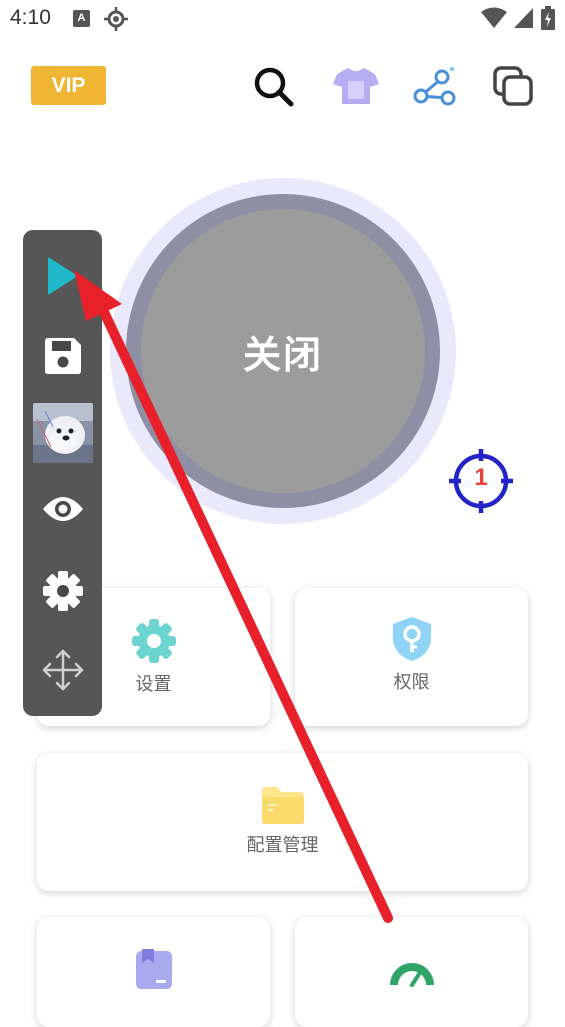  I want to click on settings-label: 设置, so click(153, 684).